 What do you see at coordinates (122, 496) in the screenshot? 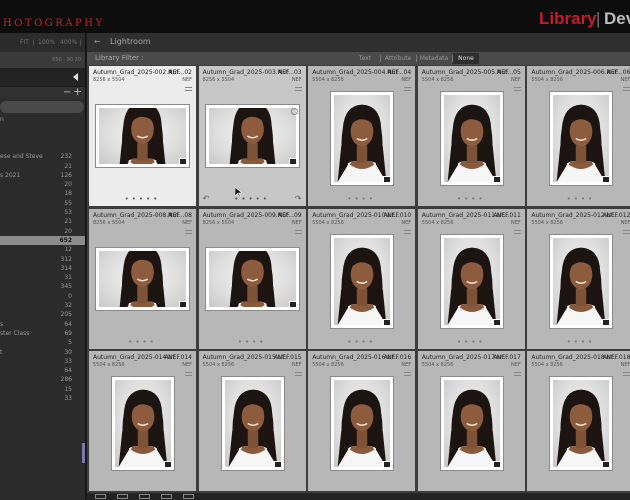
I see `loupe-view-icon` at bounding box center [122, 496].